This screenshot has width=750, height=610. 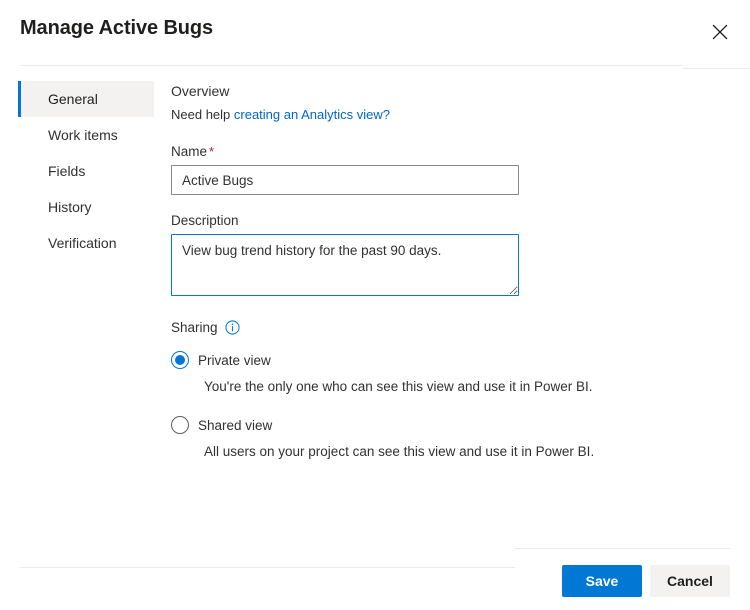 I want to click on cancel-button: Cancel, so click(x=690, y=581).